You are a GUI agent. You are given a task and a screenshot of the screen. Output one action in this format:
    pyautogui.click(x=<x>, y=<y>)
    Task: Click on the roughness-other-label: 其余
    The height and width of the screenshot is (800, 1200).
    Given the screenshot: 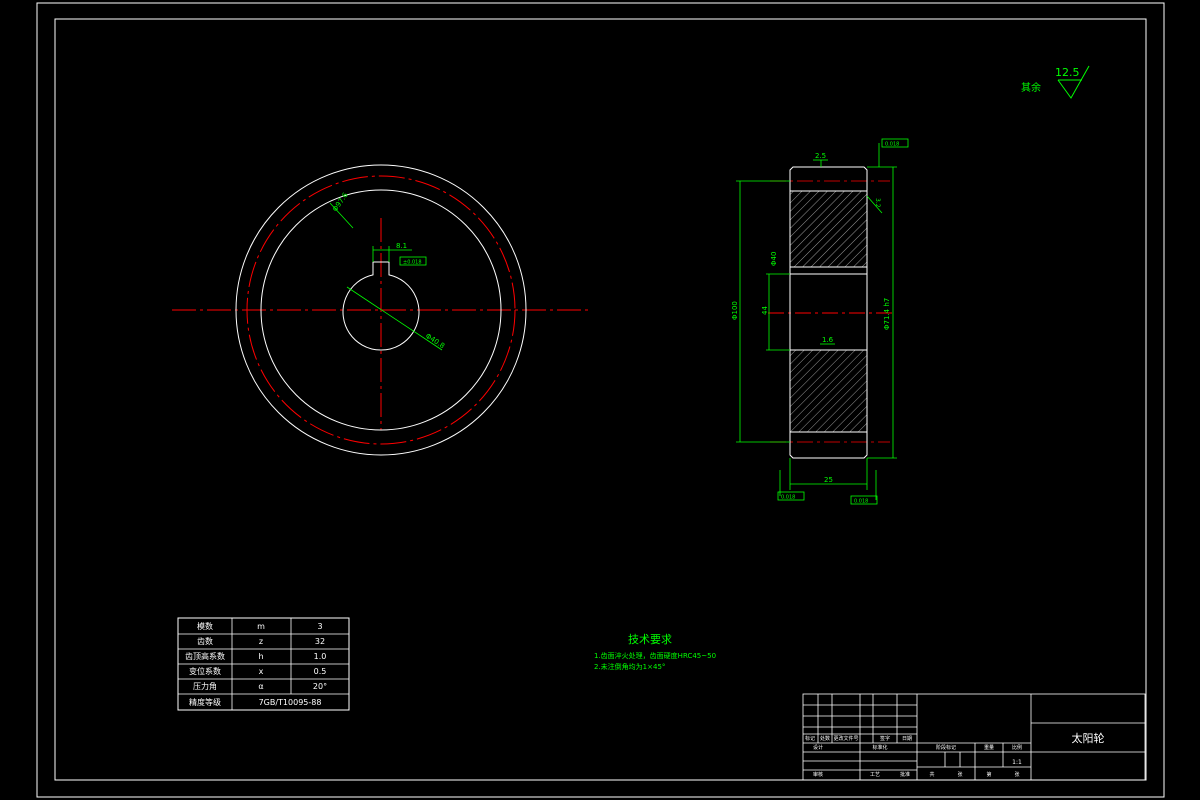 What is the action you would take?
    pyautogui.click(x=1031, y=87)
    